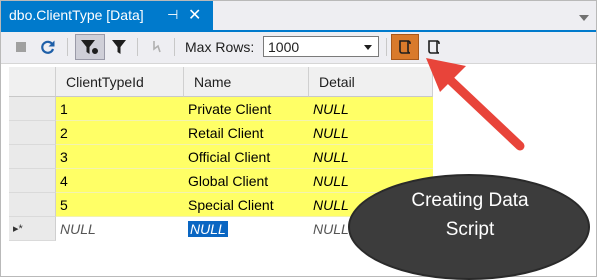 This screenshot has width=597, height=280. I want to click on annotation-line-1: Creating Data, so click(470, 200).